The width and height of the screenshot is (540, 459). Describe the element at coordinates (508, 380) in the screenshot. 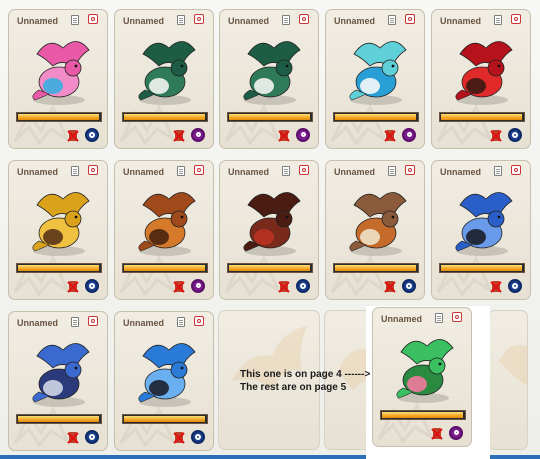

I see `empty-slot` at that location.